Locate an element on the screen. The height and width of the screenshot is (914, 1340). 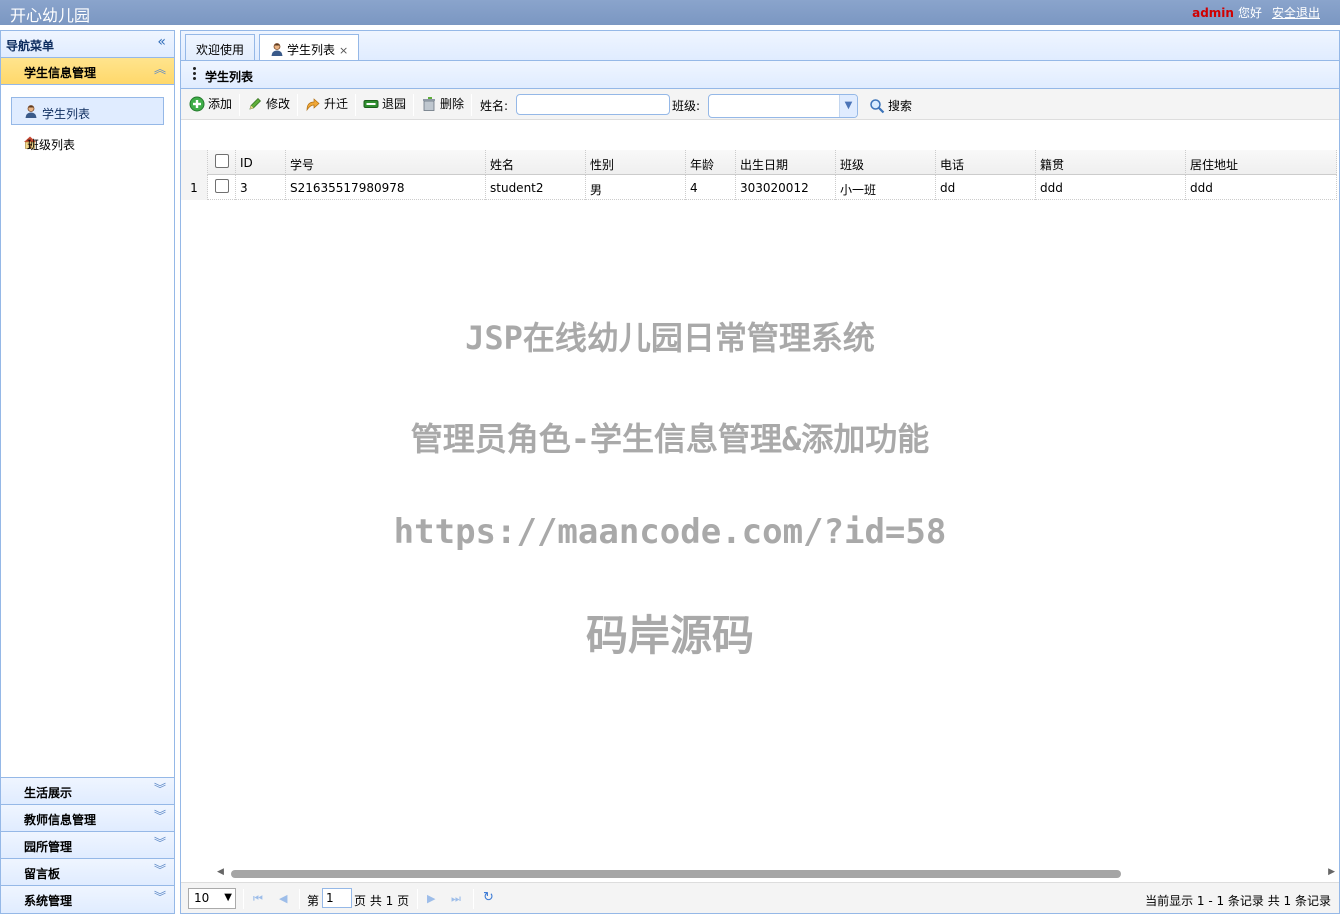
cell-birthdate: 303020012 is located at coordinates (786, 187).